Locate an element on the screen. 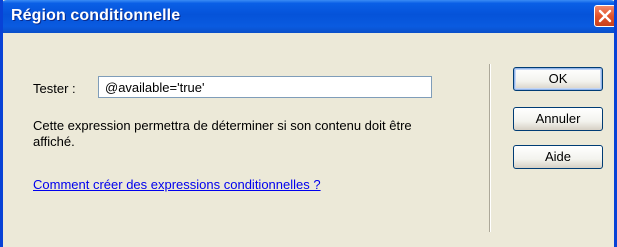 The width and height of the screenshot is (617, 247). close-icon is located at coordinates (605, 16).